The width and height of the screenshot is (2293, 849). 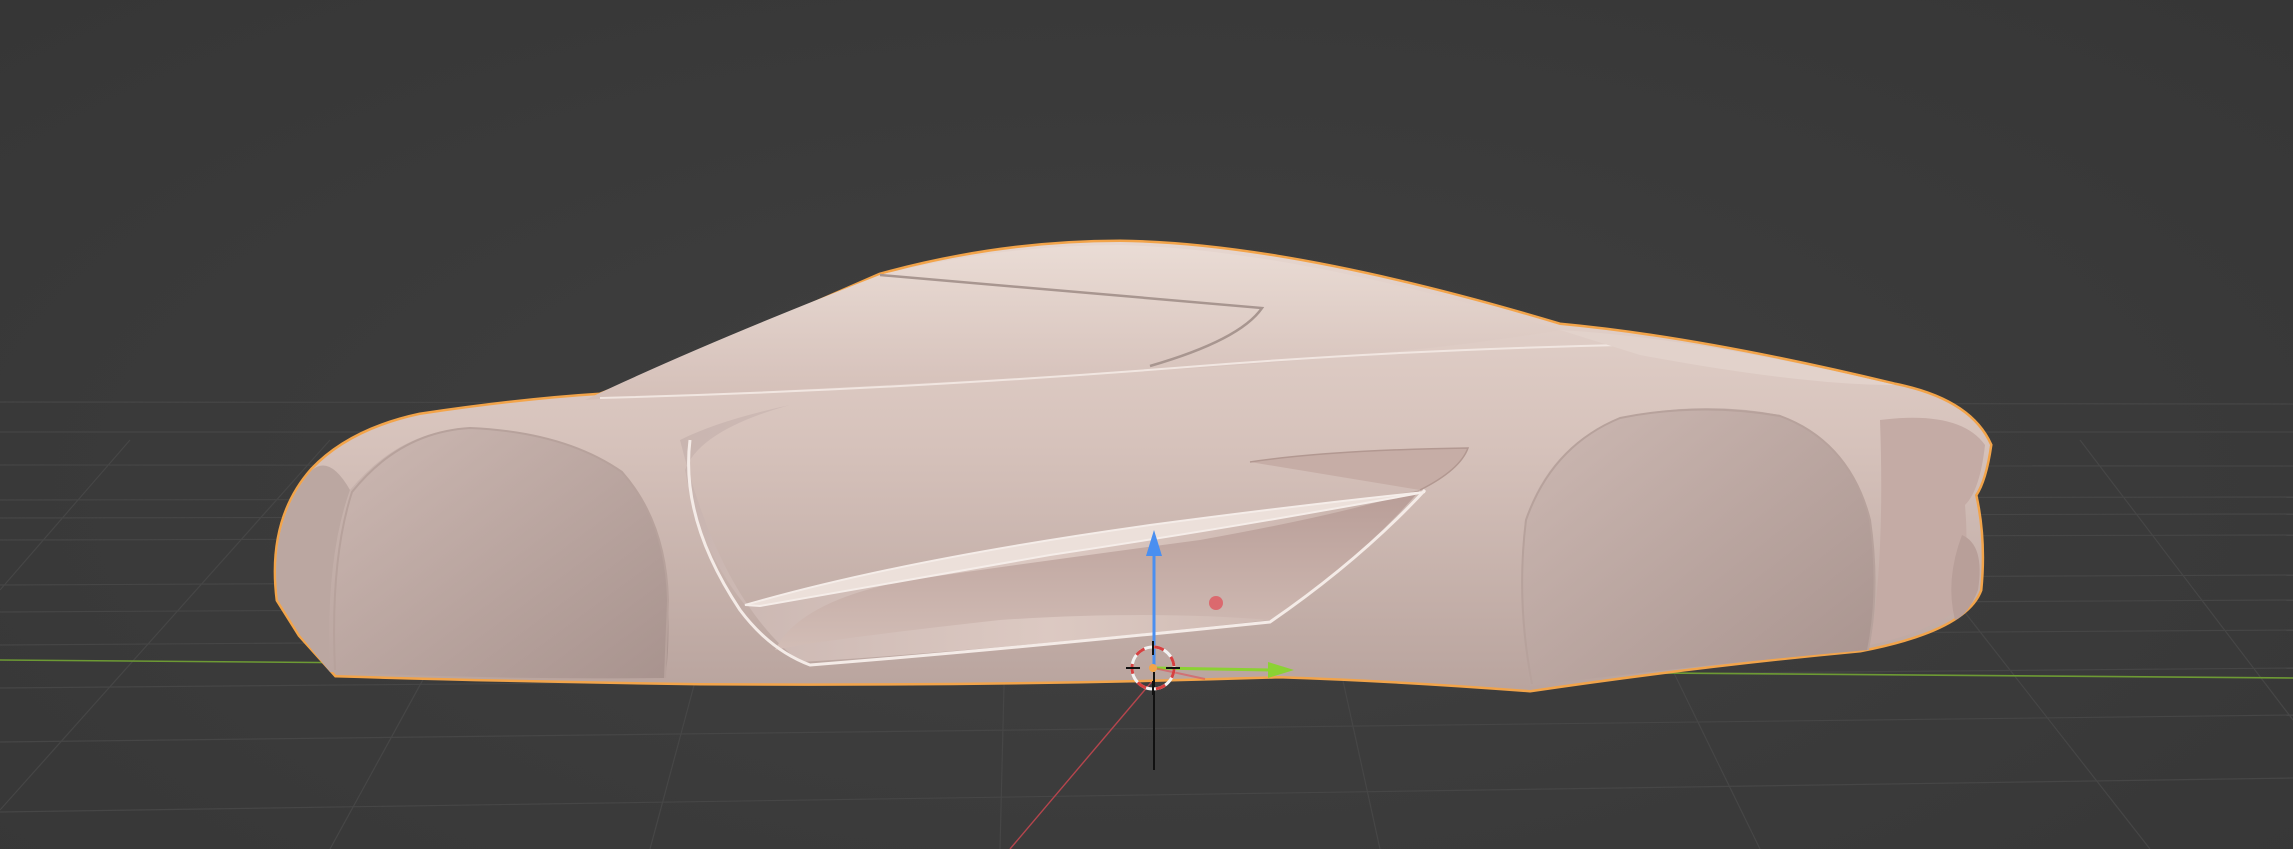 What do you see at coordinates (1216, 603) in the screenshot?
I see `x-axis-handle-icon` at bounding box center [1216, 603].